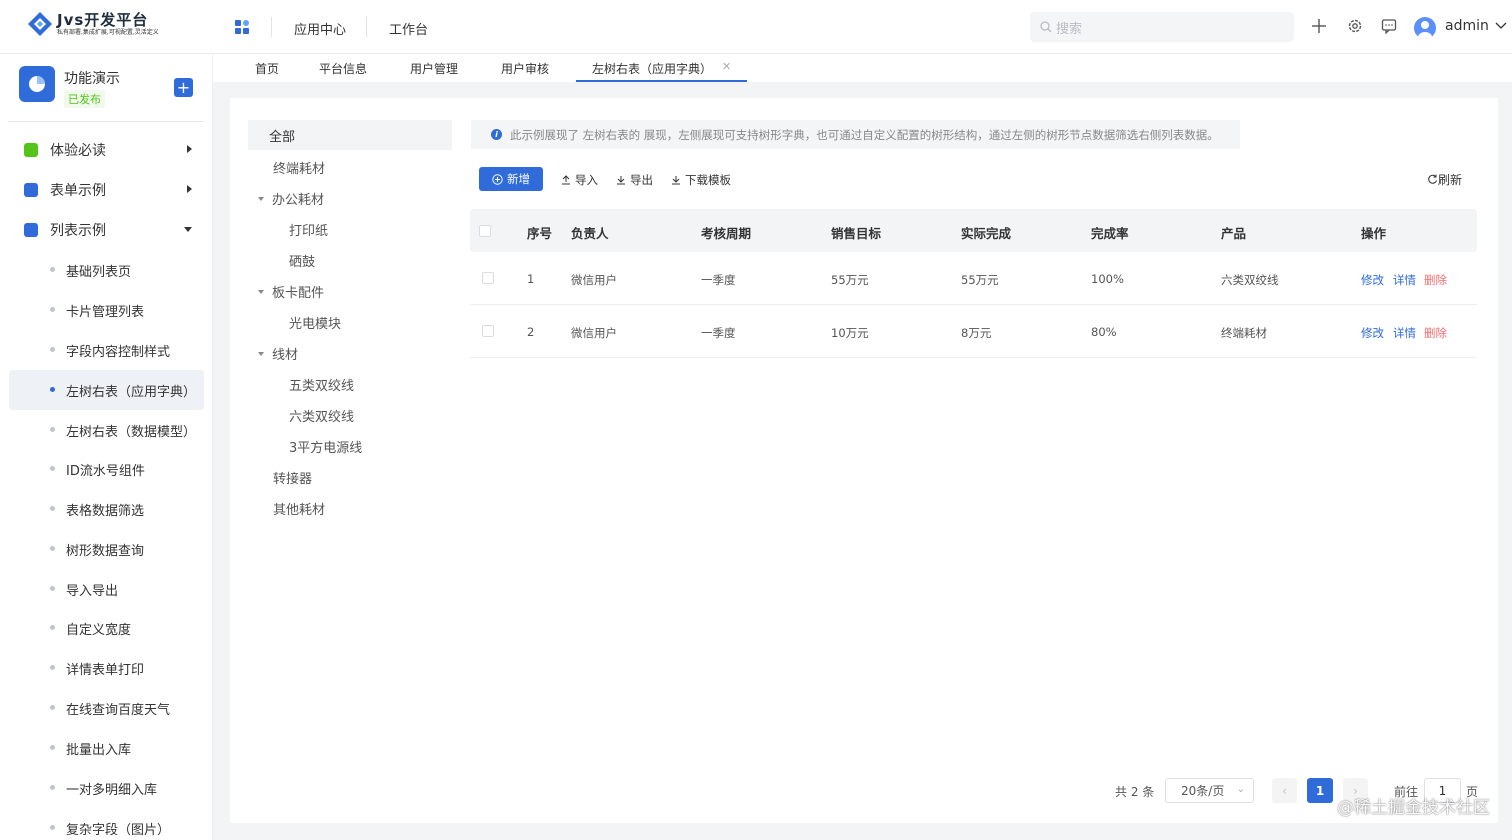 The width and height of the screenshot is (1512, 840). I want to click on gear-icon, so click(1355, 26).